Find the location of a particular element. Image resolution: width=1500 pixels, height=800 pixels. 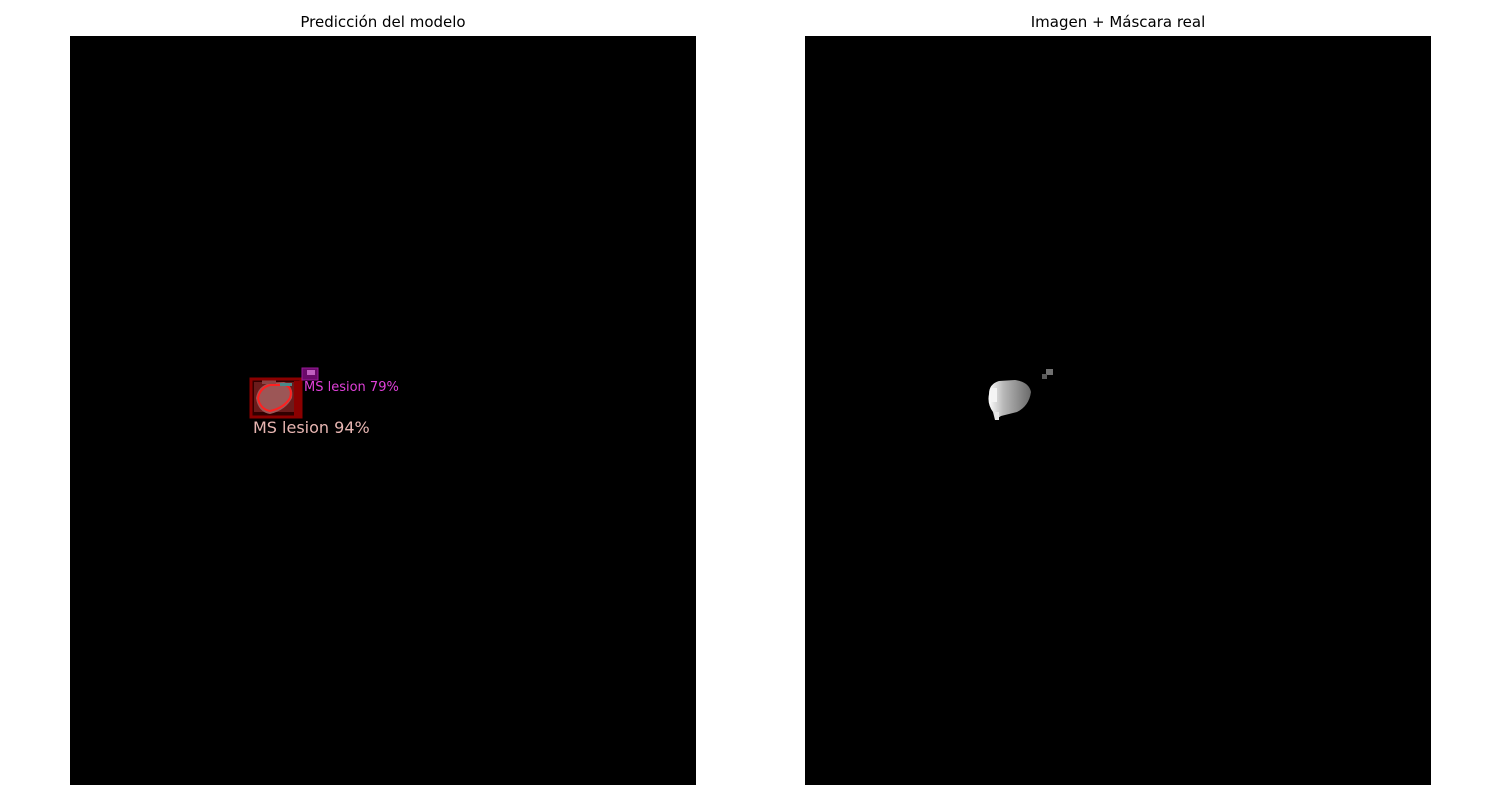

prediction-overlay is located at coordinates (284, 393).